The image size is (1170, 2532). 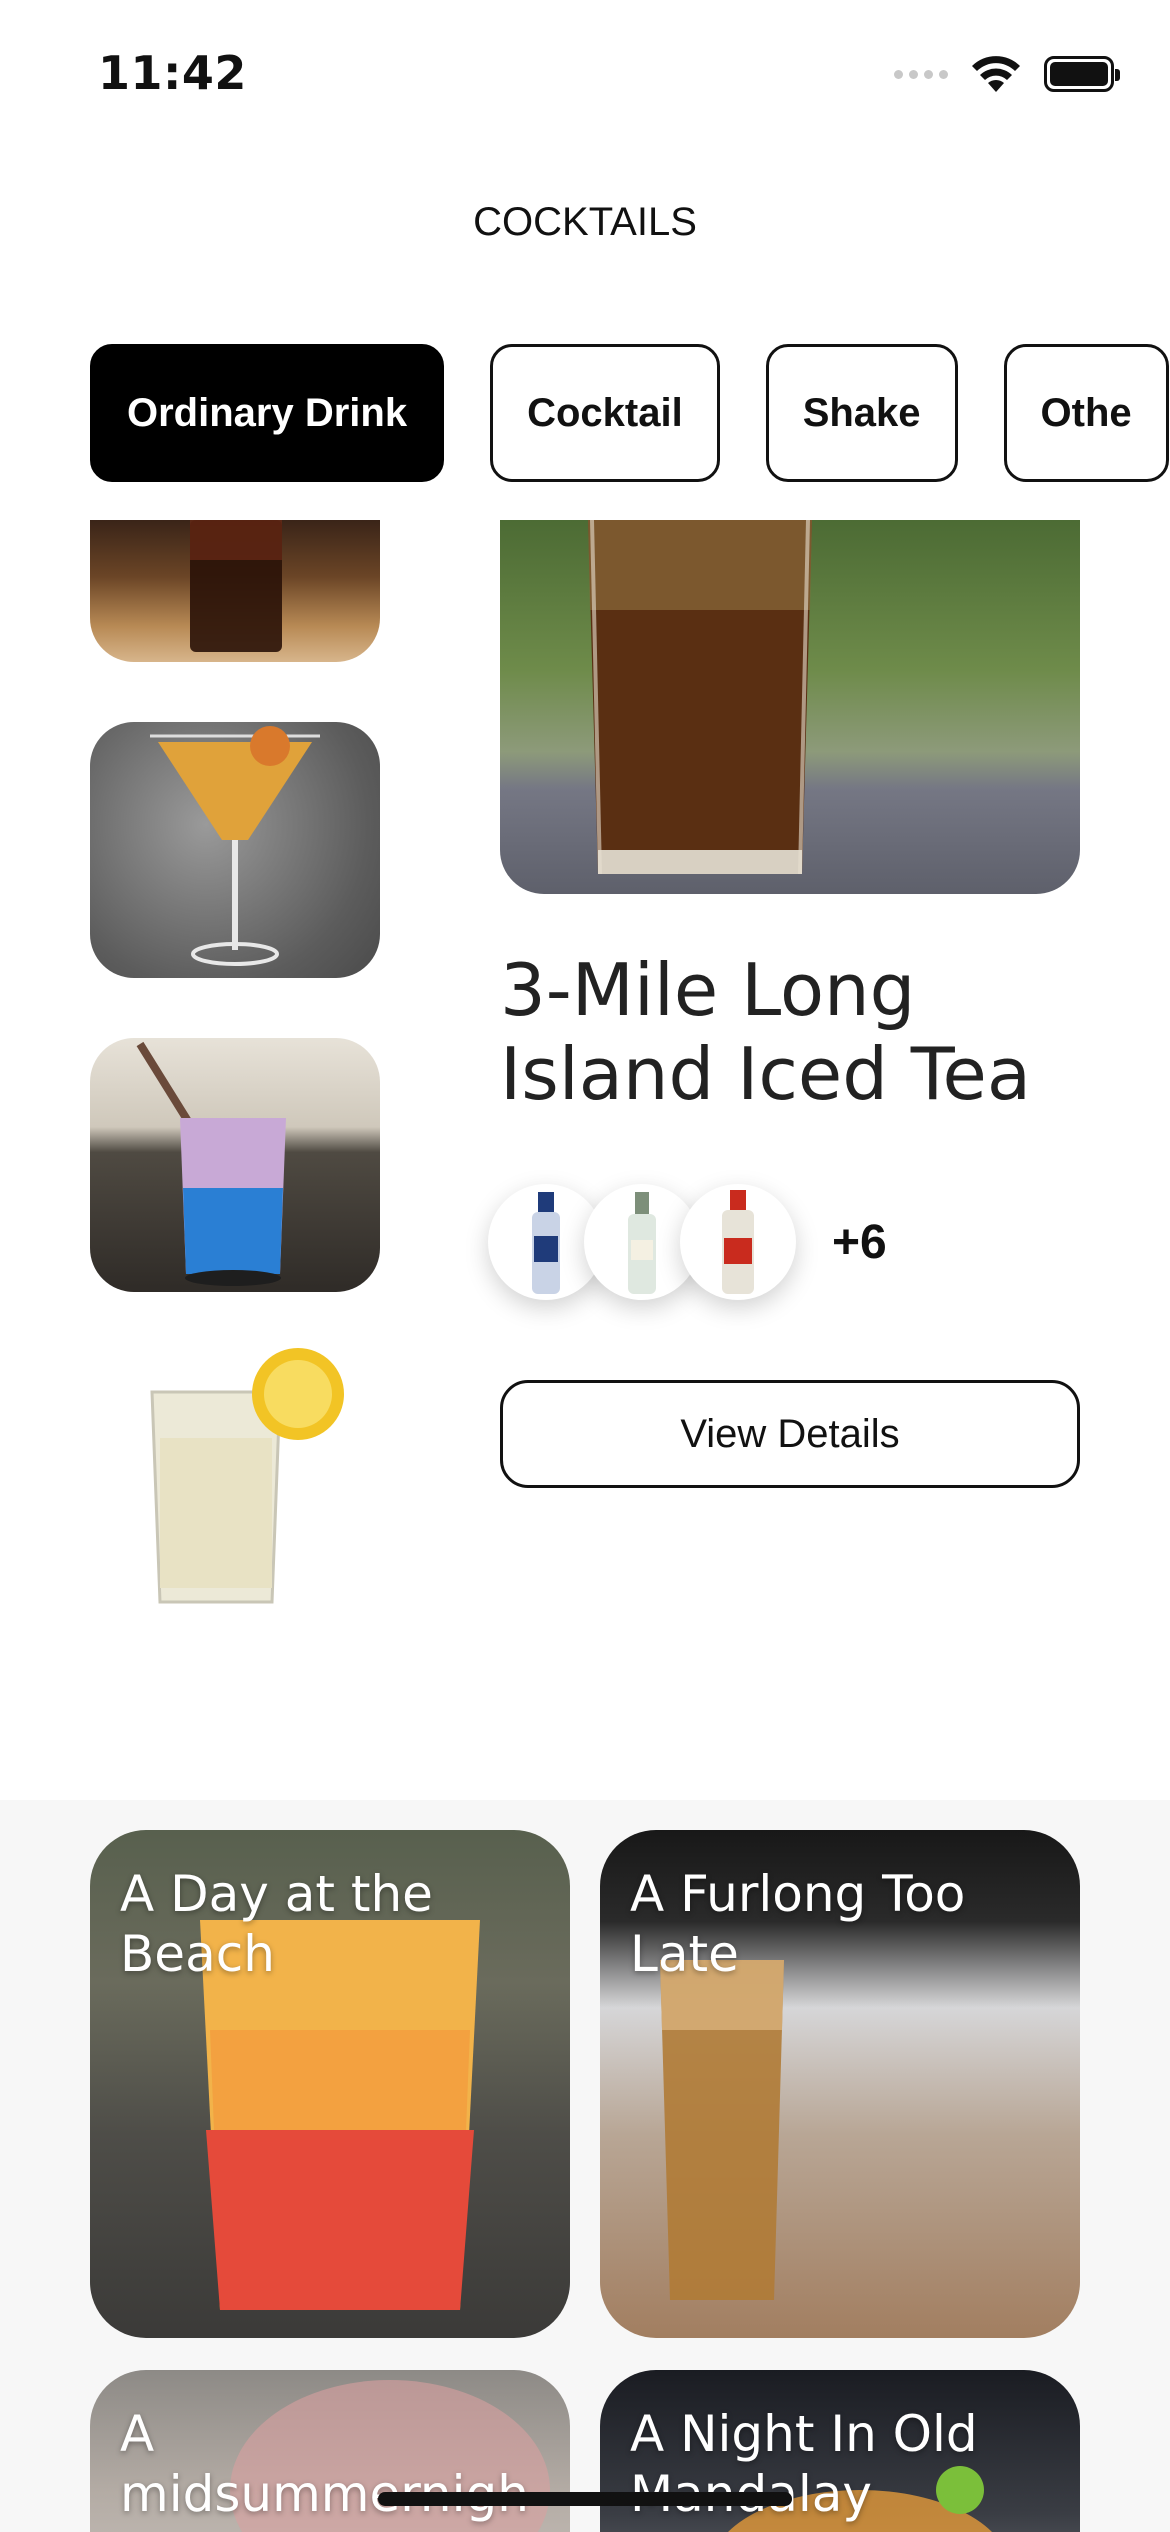 I want to click on view-details-button: View Details, so click(x=790, y=1434).